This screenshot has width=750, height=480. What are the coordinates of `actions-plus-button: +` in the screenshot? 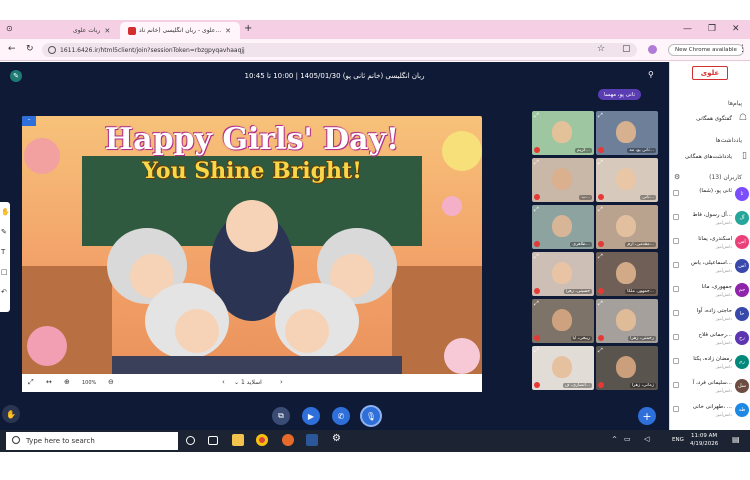 It's located at (647, 416).